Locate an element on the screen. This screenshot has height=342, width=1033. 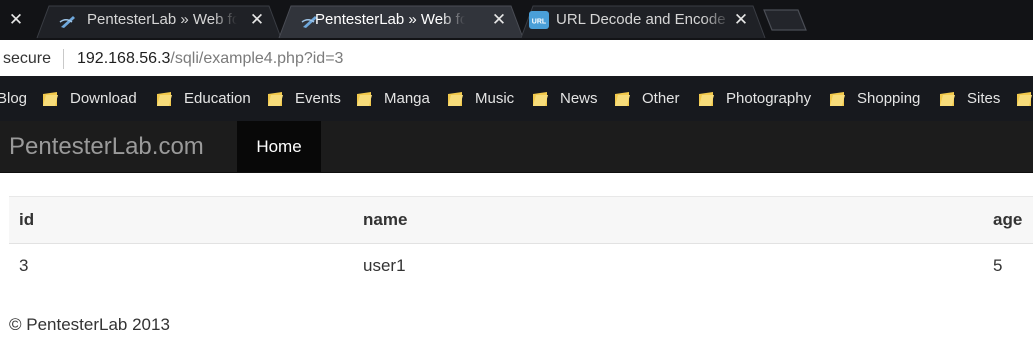
table-header-row: id name age is located at coordinates (521, 220).